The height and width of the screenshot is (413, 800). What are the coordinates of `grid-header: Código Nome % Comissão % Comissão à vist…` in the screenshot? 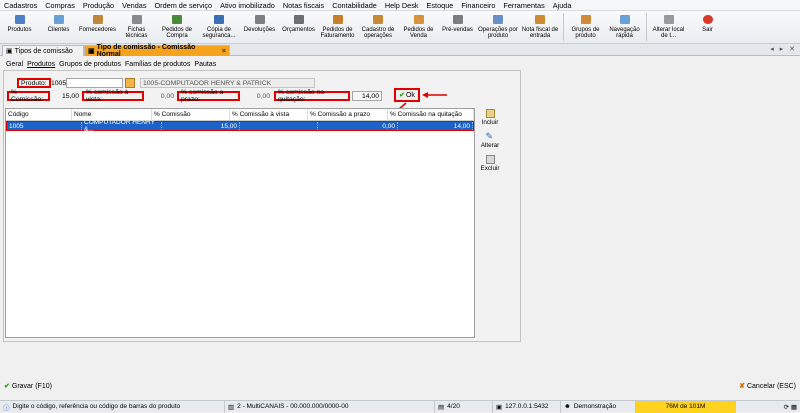 It's located at (240, 115).